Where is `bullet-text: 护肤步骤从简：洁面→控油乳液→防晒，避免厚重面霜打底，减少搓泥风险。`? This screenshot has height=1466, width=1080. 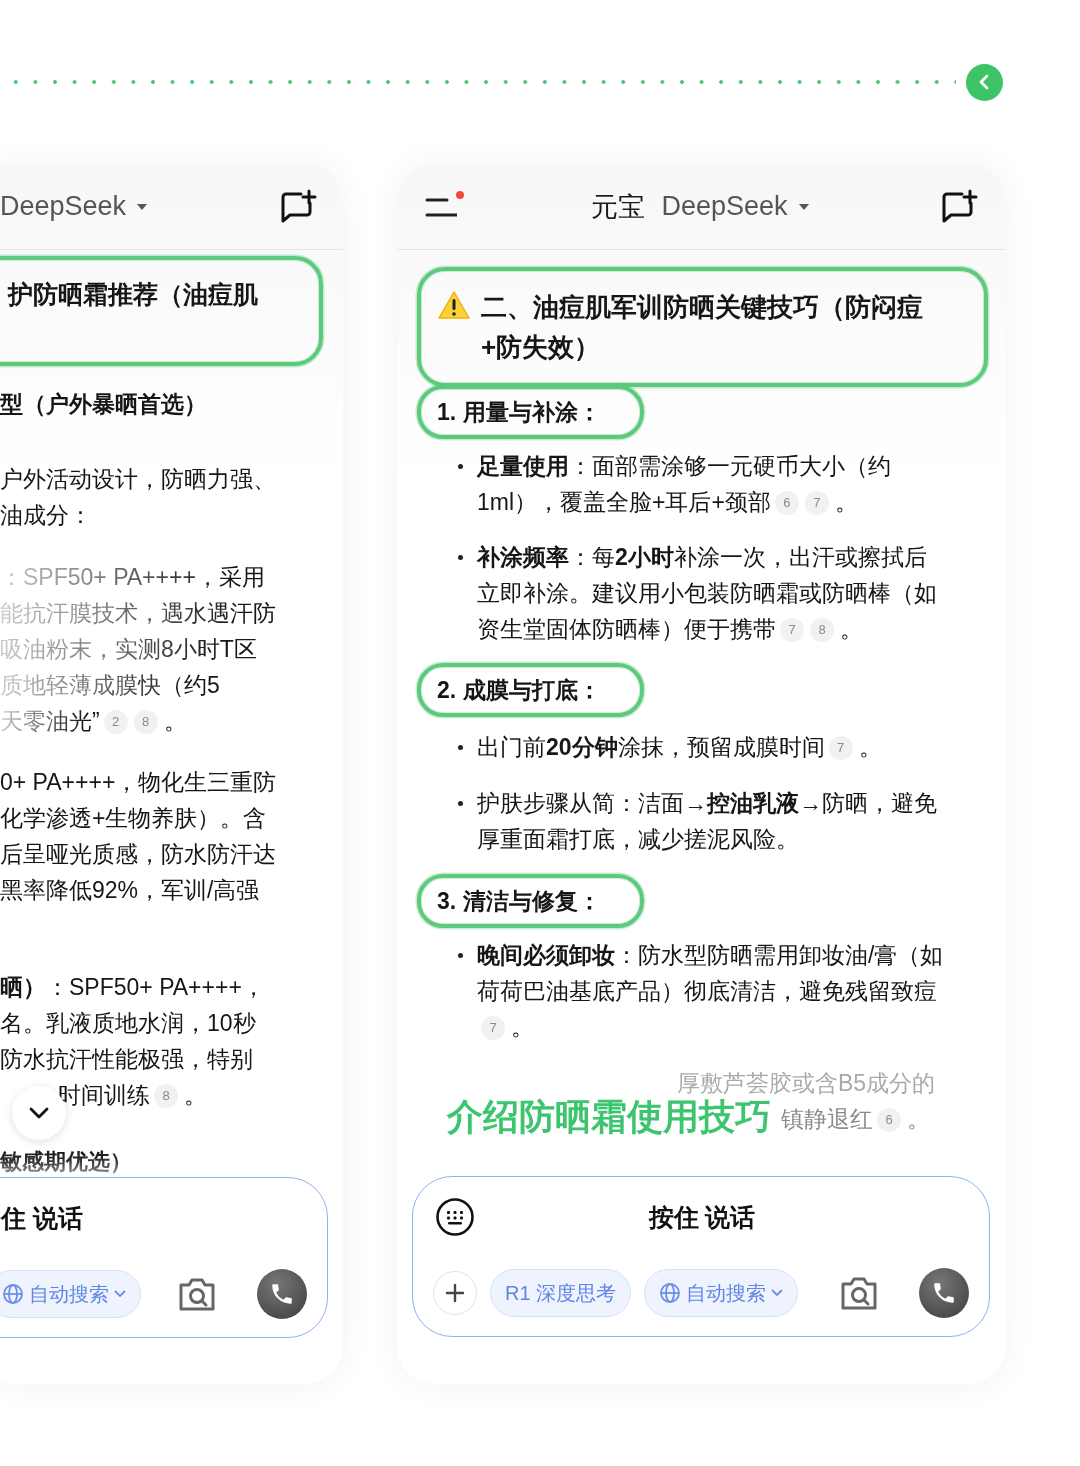 bullet-text: 护肤步骤从简：洁面→控油乳液→防晒，避免厚重面霜打底，减少搓泥风险。 is located at coordinates (707, 821).